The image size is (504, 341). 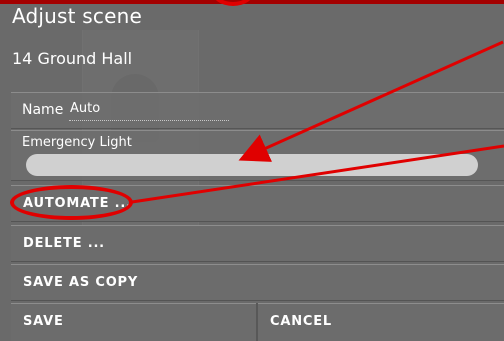 I want to click on name-field: Auto, so click(x=85, y=109).